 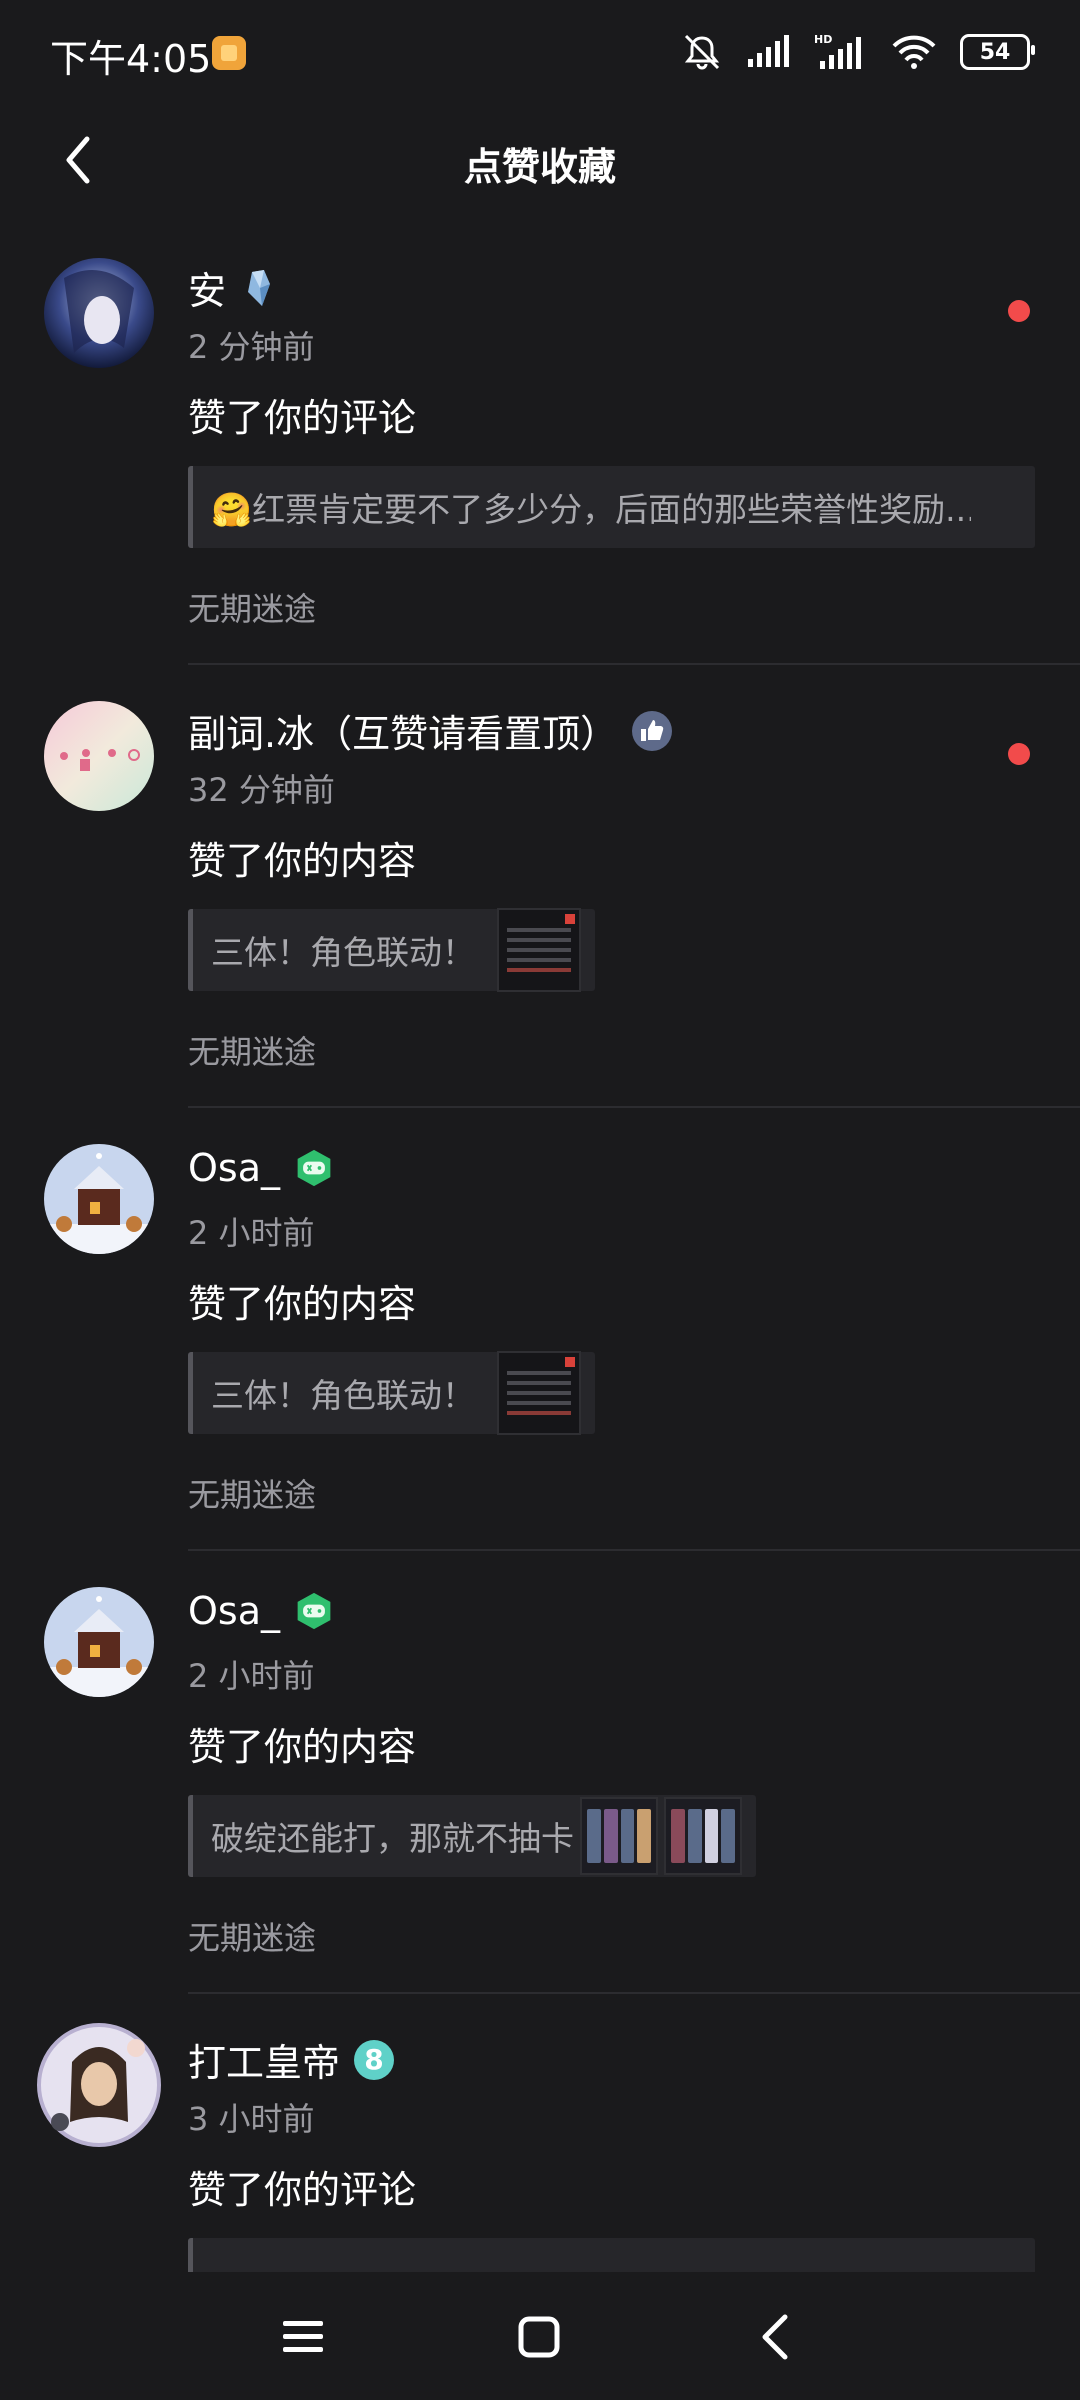 What do you see at coordinates (652, 730) in the screenshot?
I see `thumbs-up-badge-icon` at bounding box center [652, 730].